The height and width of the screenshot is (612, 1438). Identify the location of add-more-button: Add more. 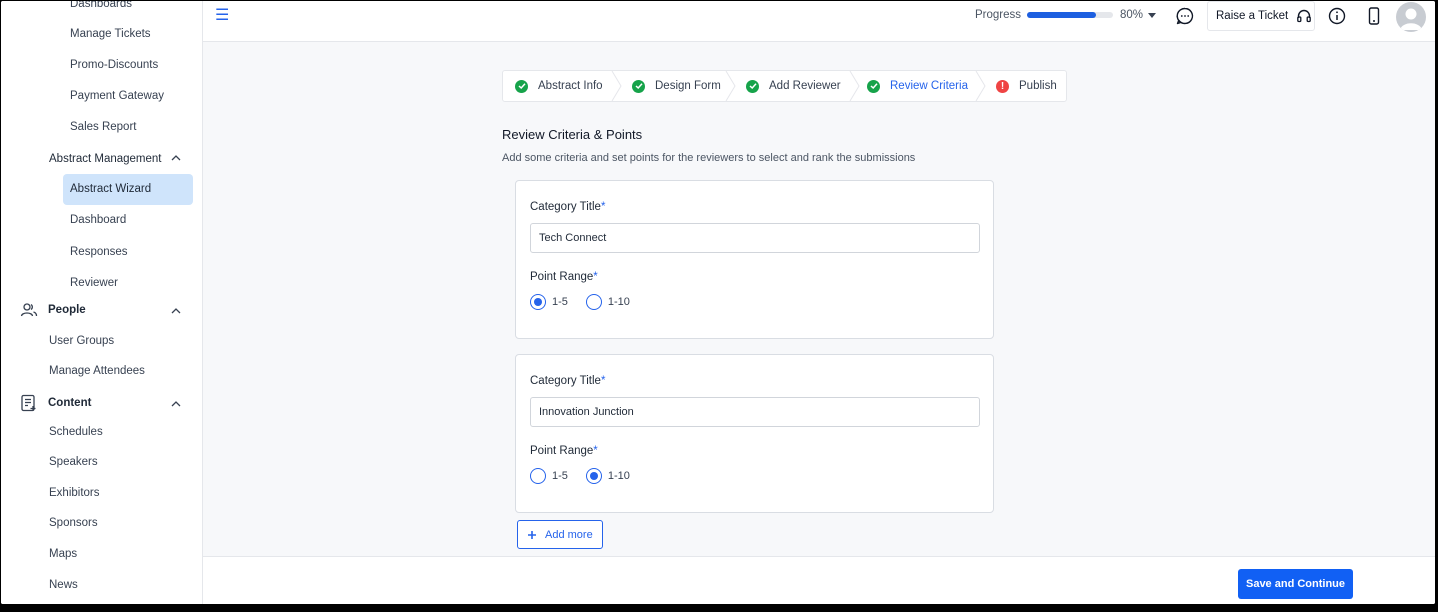
(560, 534).